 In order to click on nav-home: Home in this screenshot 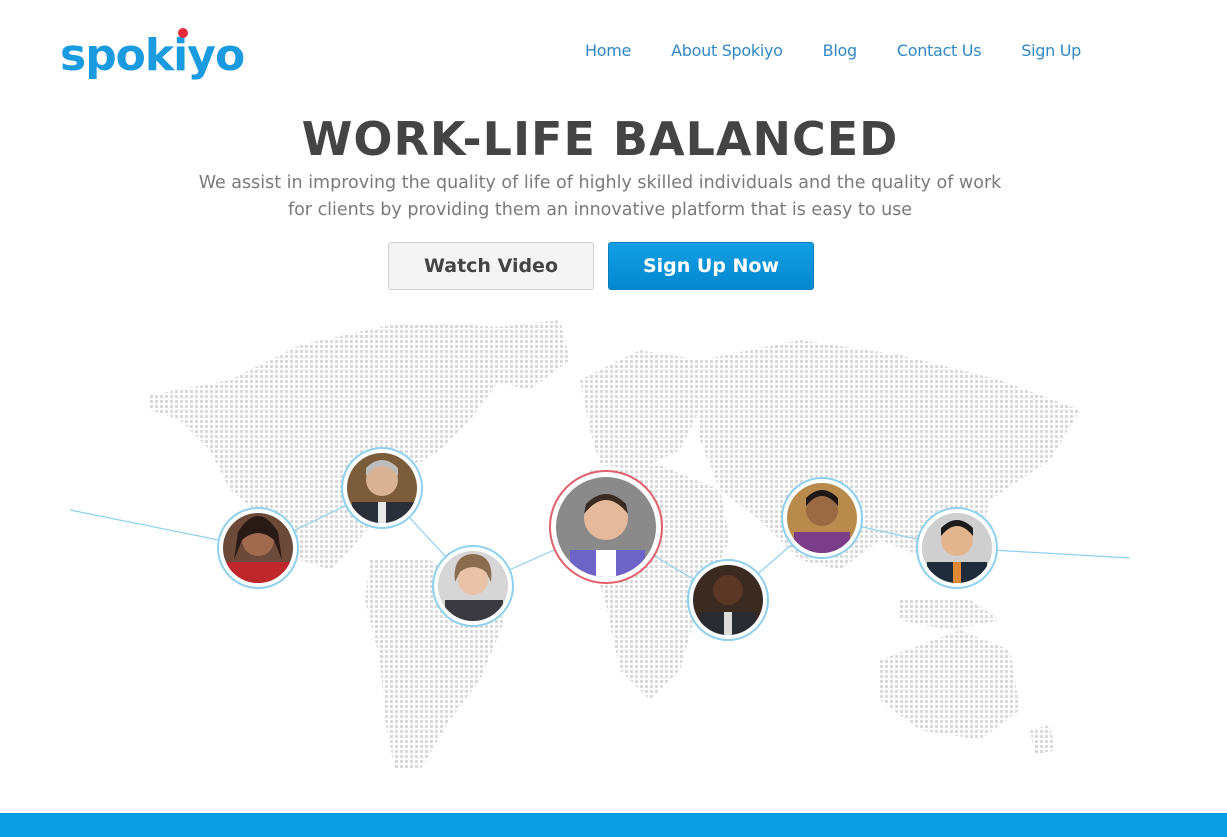, I will do `click(608, 50)`.